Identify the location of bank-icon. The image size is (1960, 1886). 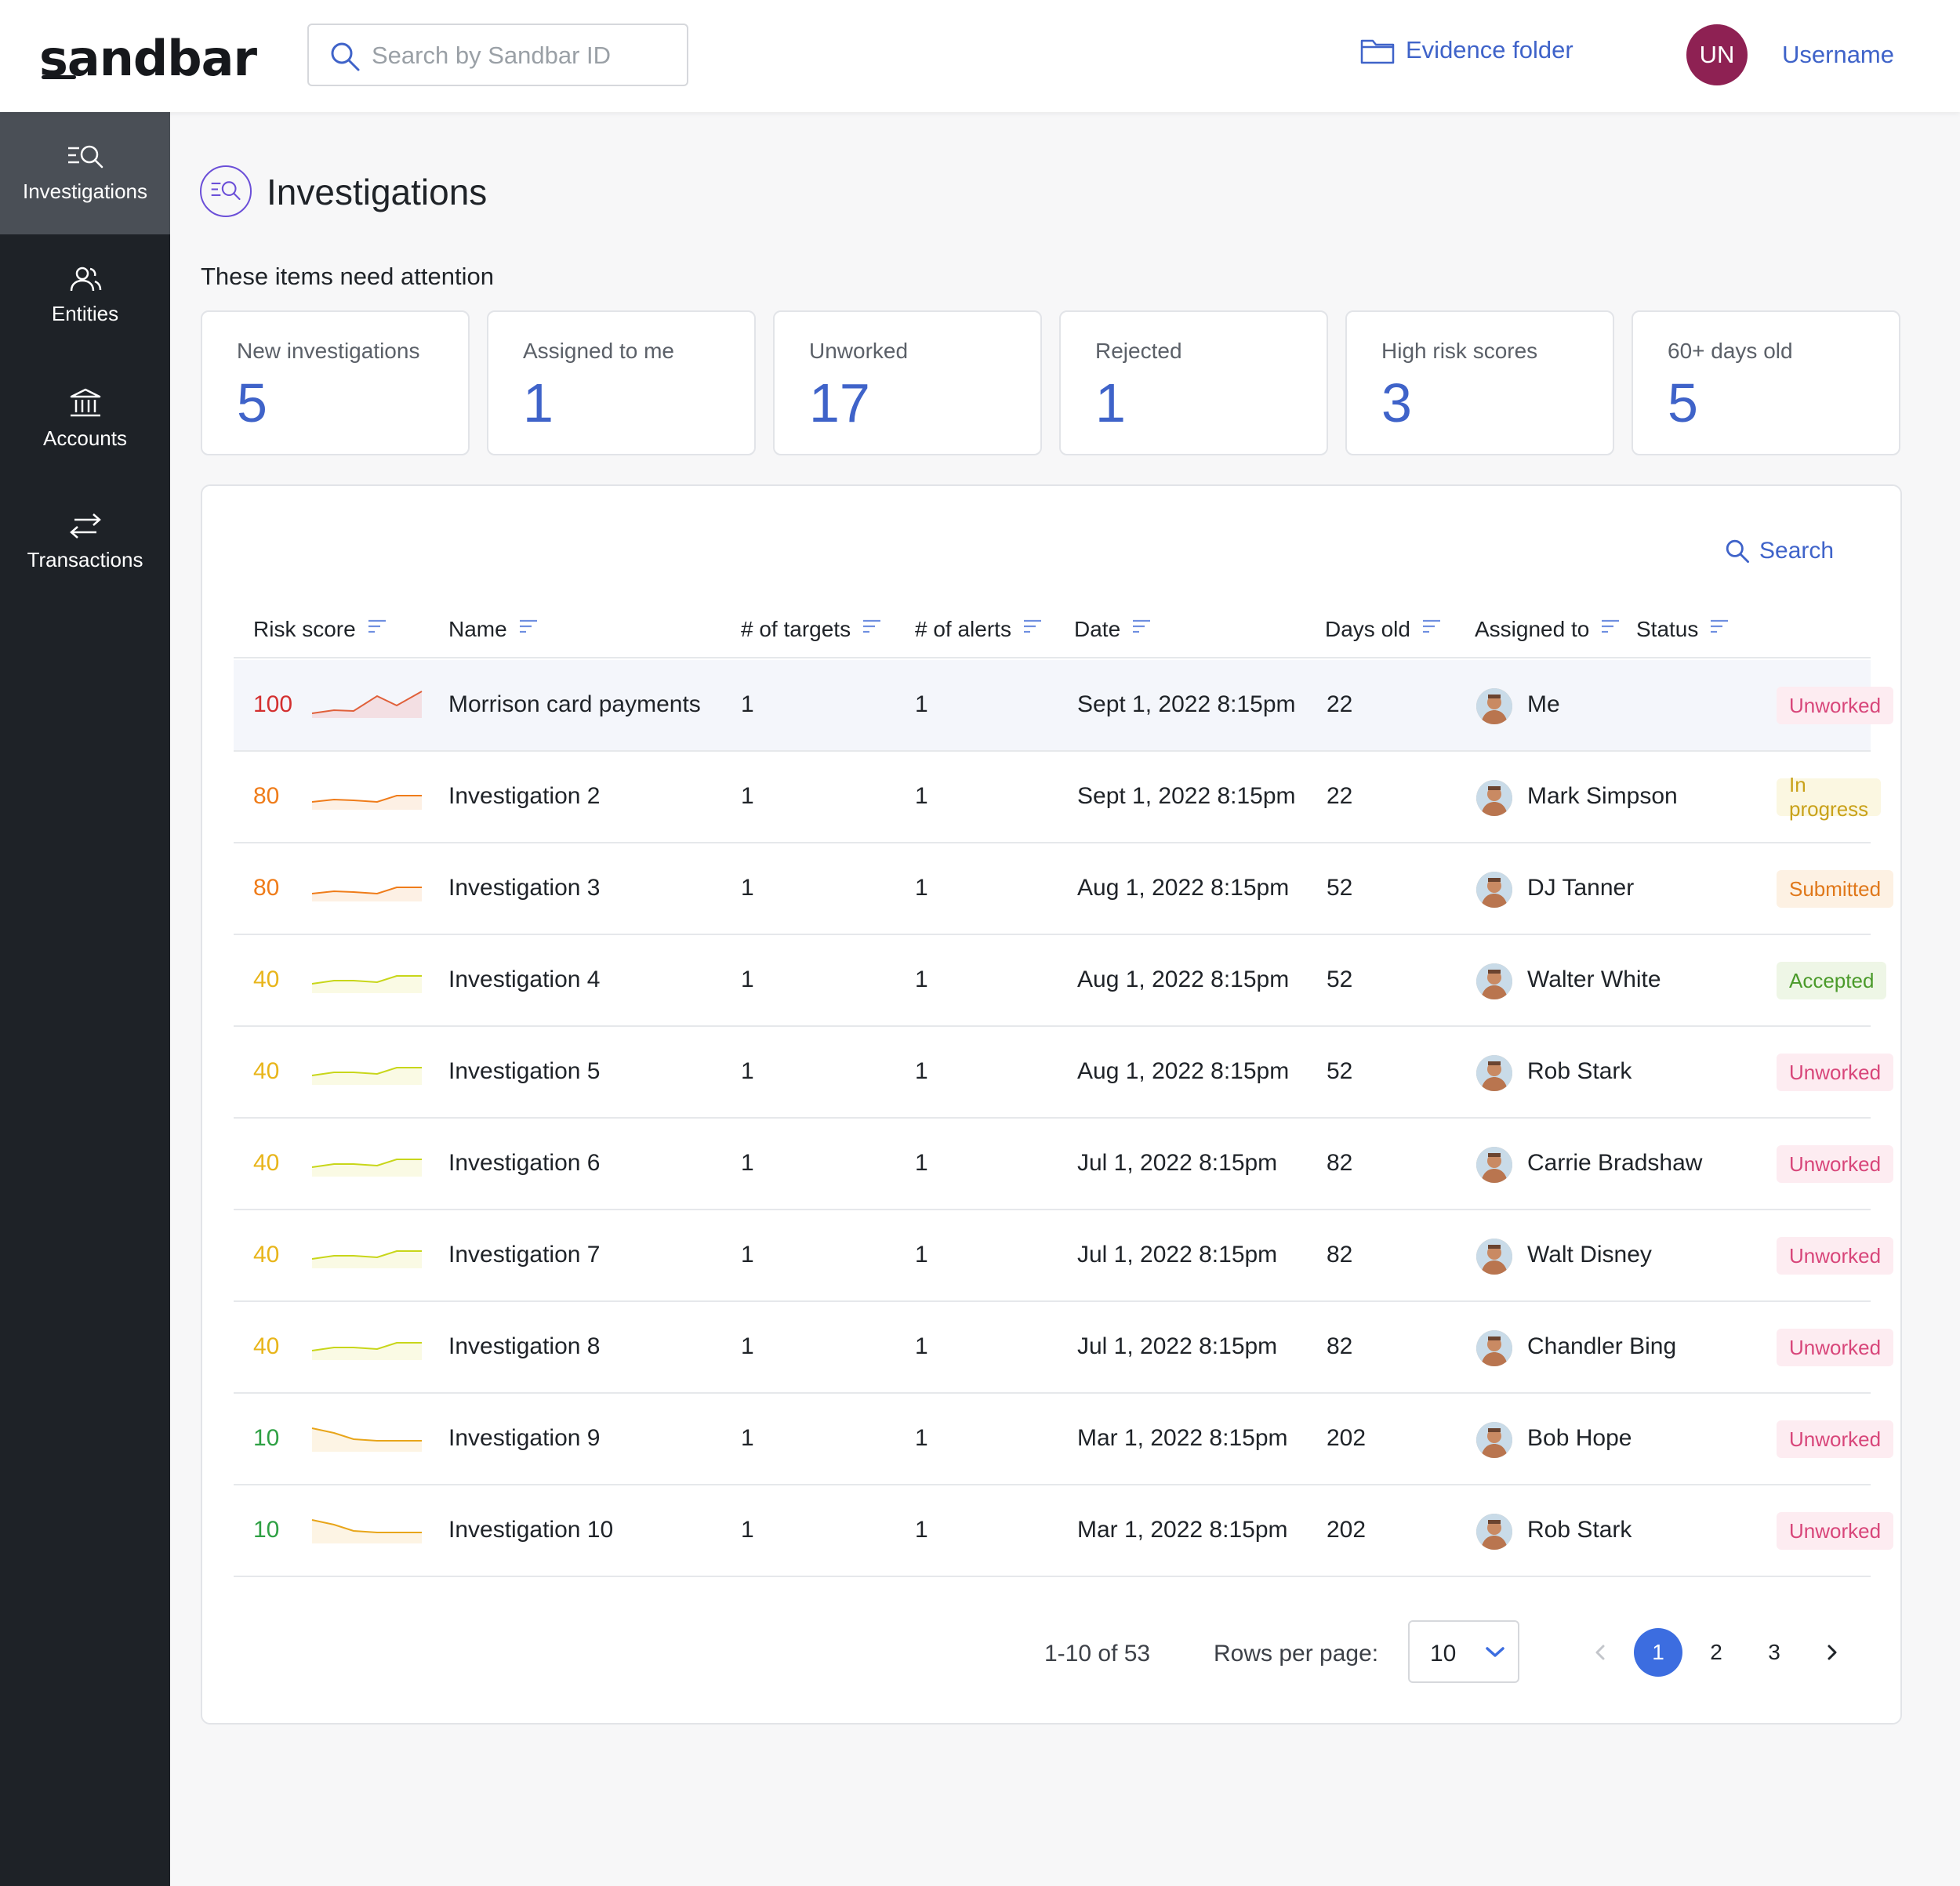
(85, 402).